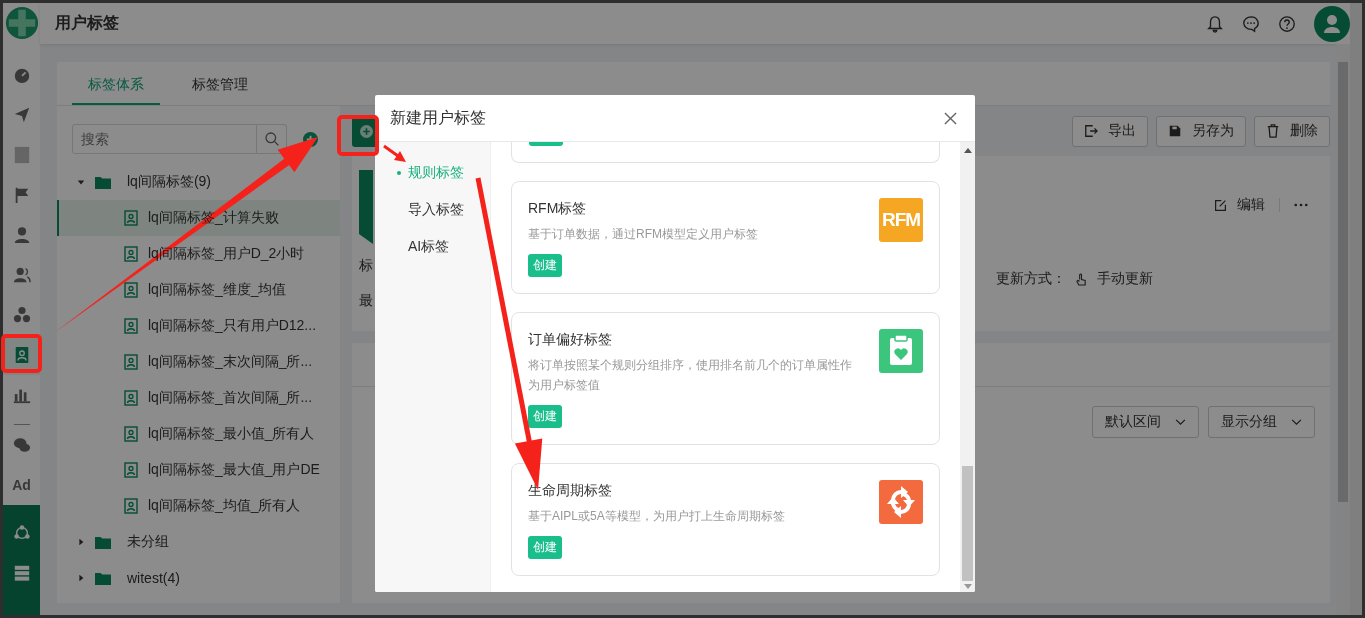 This screenshot has height=618, width=1365. Describe the element at coordinates (21, 235) in the screenshot. I see `user-icon` at that location.